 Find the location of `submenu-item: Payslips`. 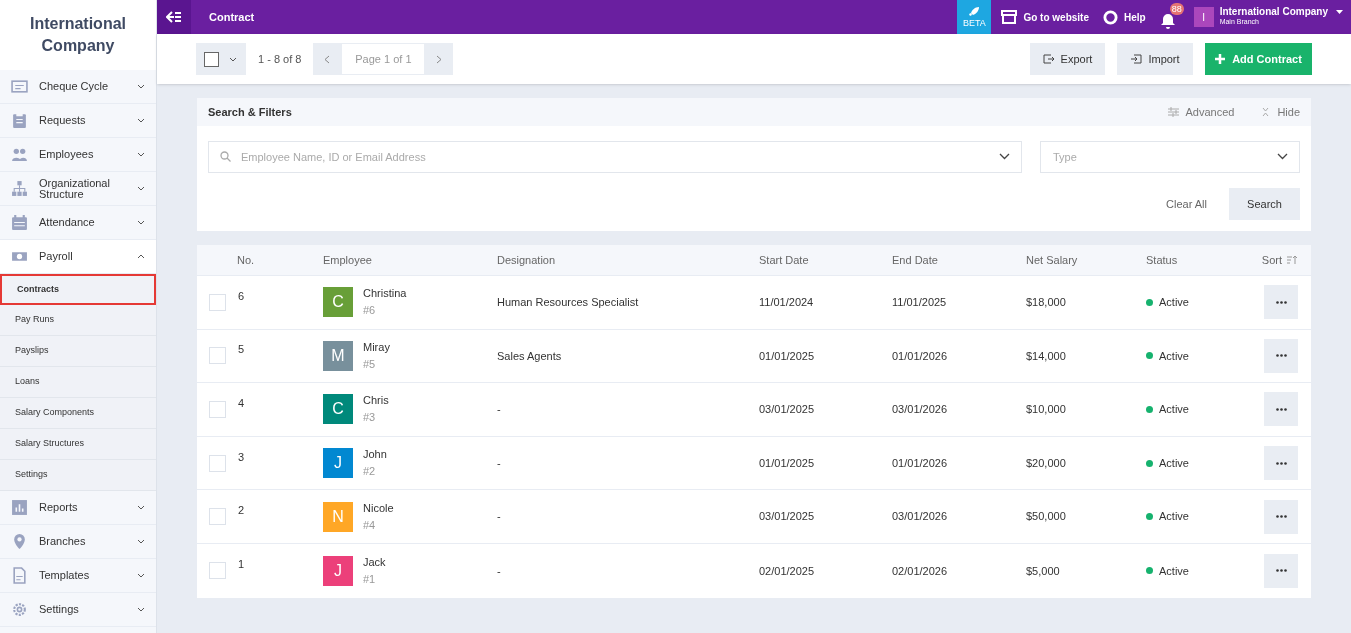

submenu-item: Payslips is located at coordinates (78, 351).